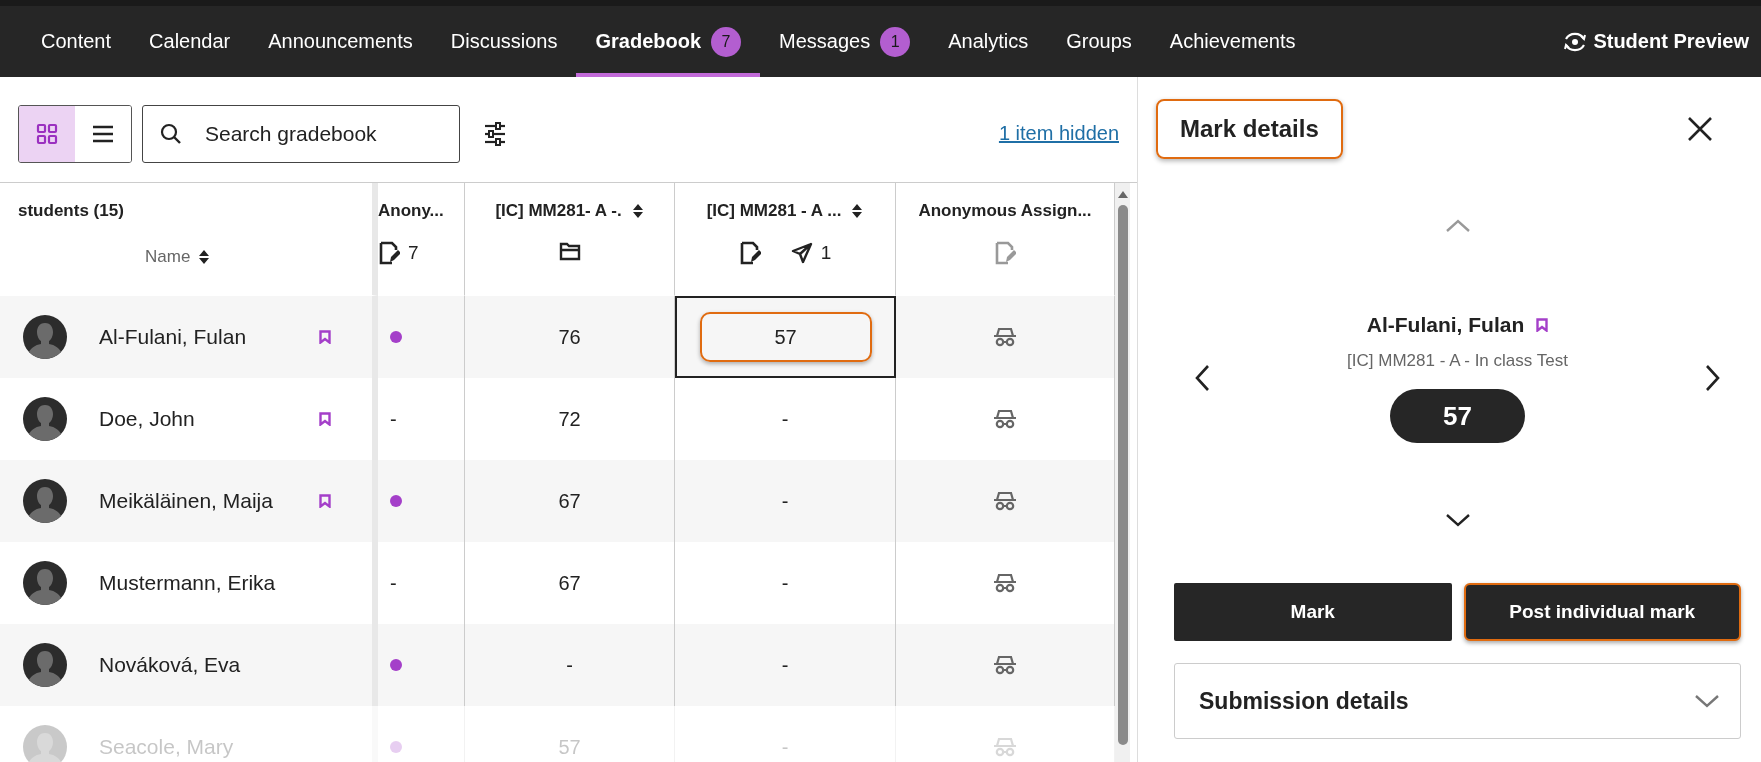 This screenshot has width=1761, height=762. I want to click on nav-tab: Calendar, so click(190, 41).